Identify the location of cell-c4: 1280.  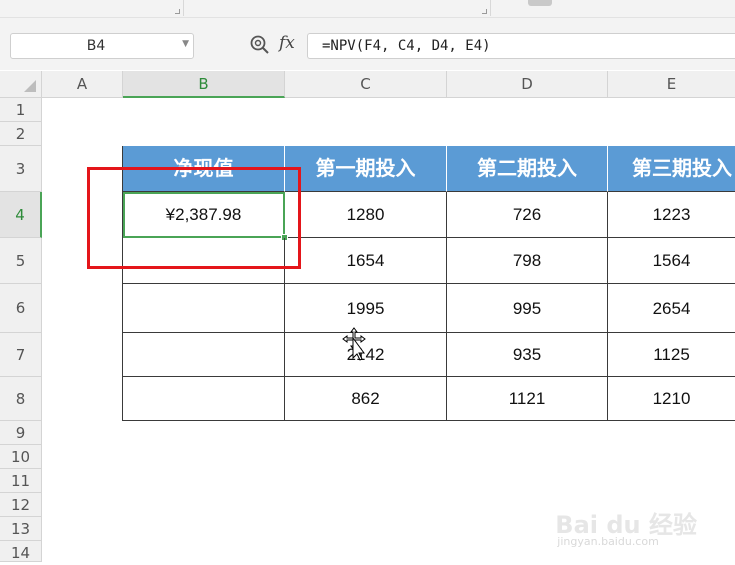
(366, 215).